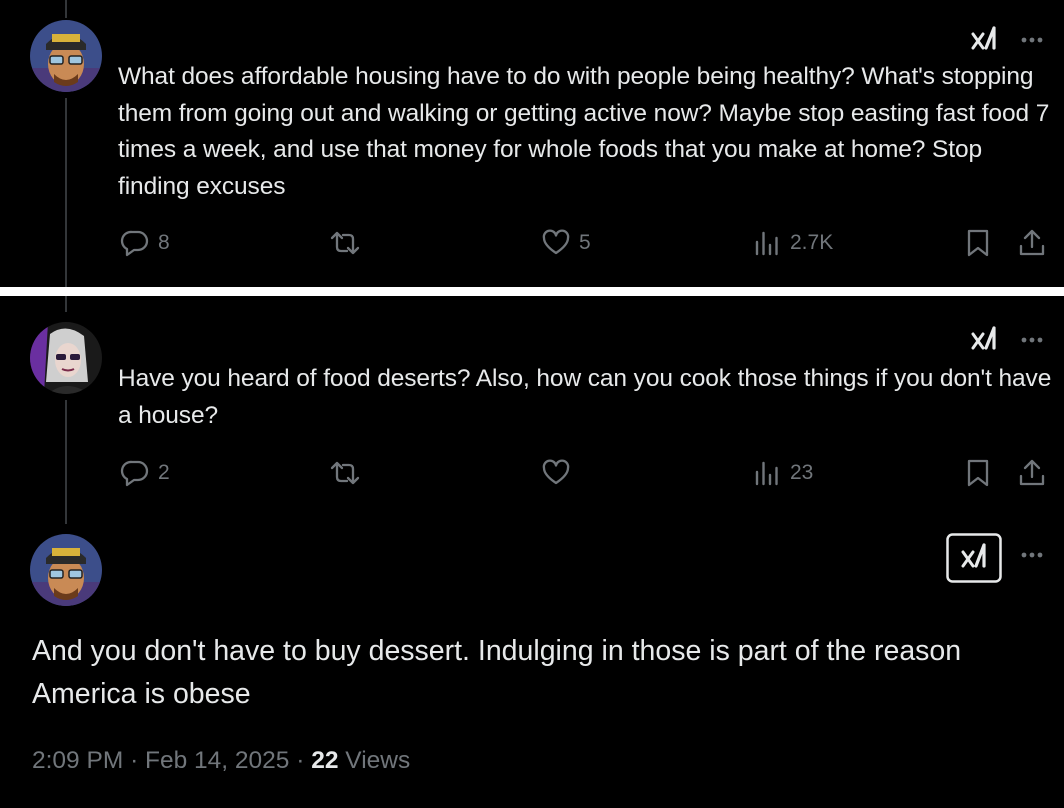 The height and width of the screenshot is (808, 1064). What do you see at coordinates (164, 242) in the screenshot?
I see `reply-count: 8` at bounding box center [164, 242].